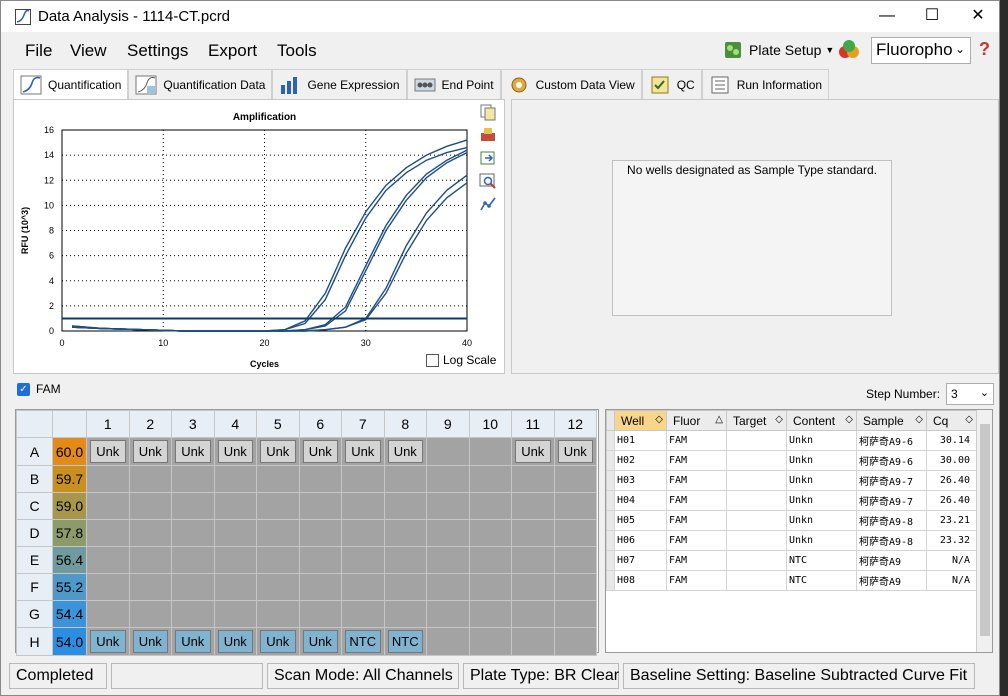 The height and width of the screenshot is (696, 1008). Describe the element at coordinates (200, 84) in the screenshot. I see `tab-quantification-data: Quantification Data` at that location.